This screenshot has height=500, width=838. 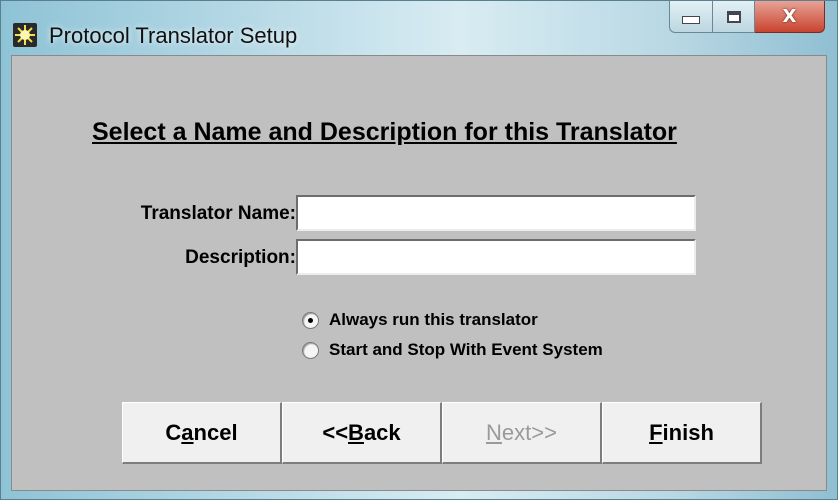 I want to click on minimize-button, so click(x=691, y=17).